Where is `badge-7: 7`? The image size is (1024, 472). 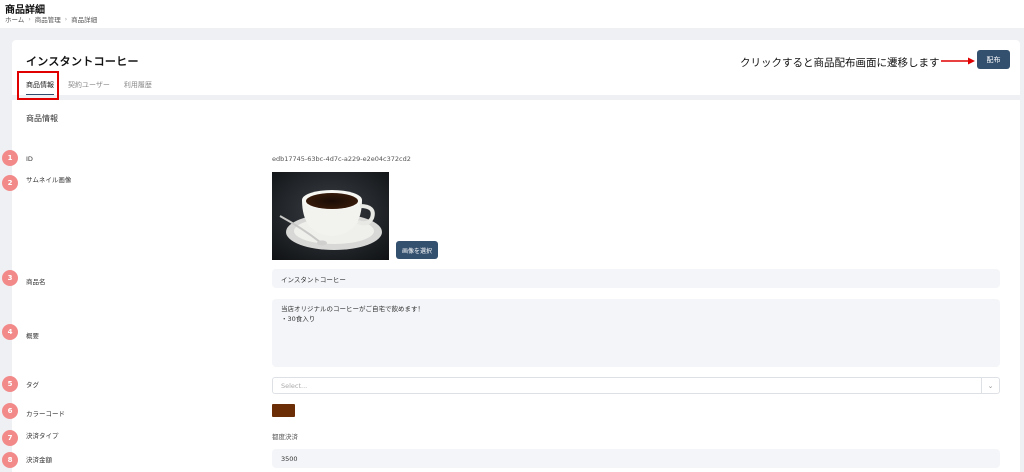
badge-7: 7 is located at coordinates (10, 438).